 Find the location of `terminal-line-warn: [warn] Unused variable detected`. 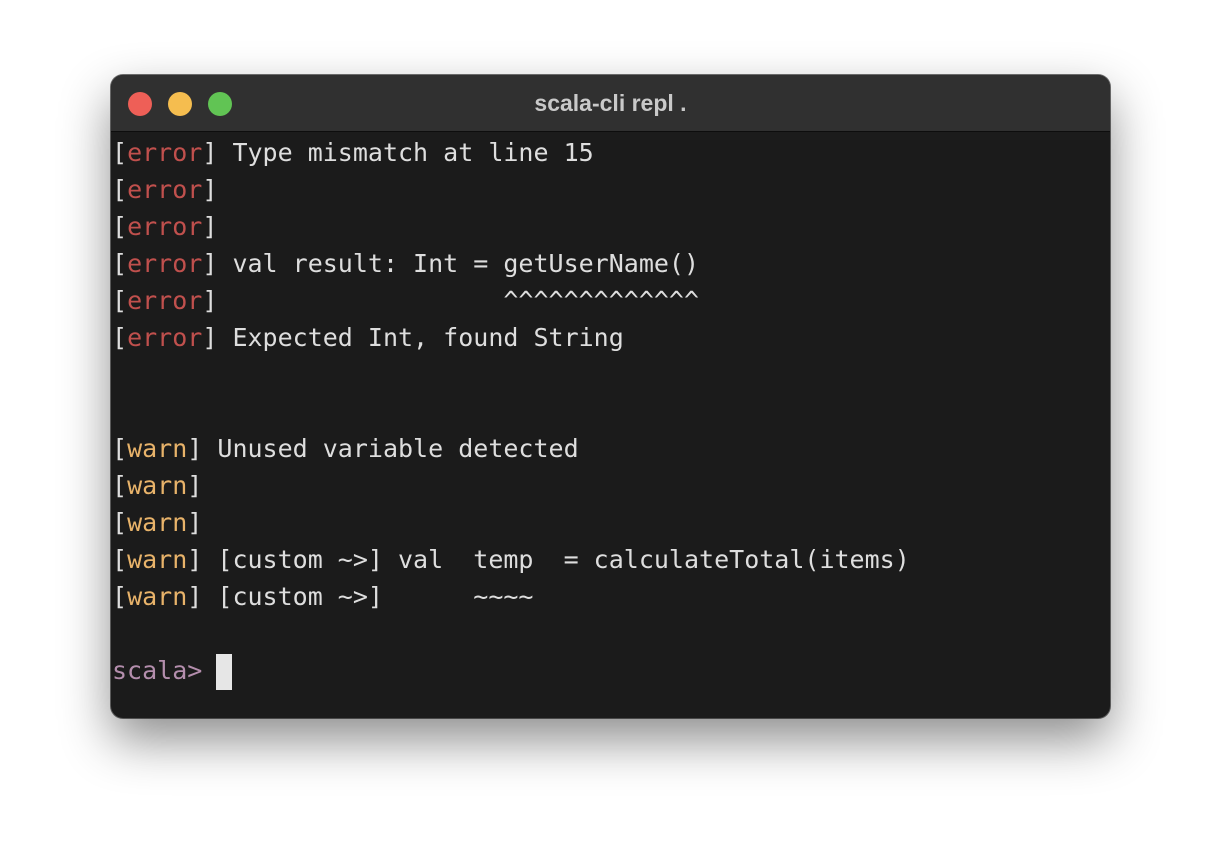

terminal-line-warn: [warn] Unused variable detected is located at coordinates (345, 448).